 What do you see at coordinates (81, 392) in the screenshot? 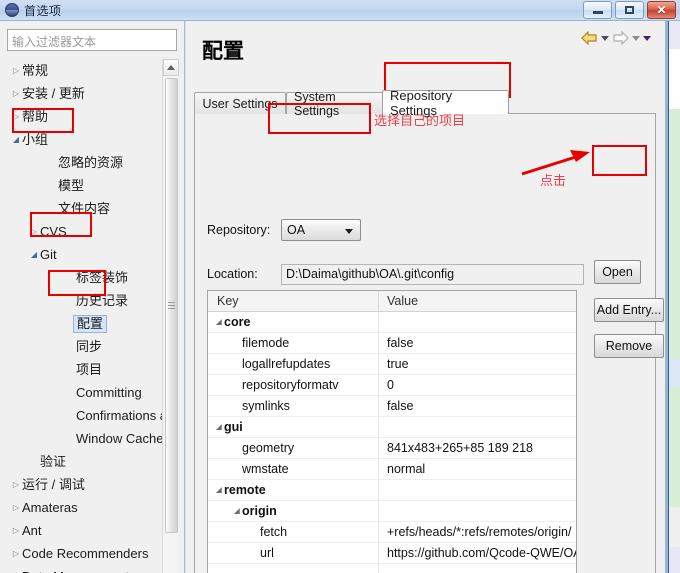
I see `sidebar-item-14: Committing` at bounding box center [81, 392].